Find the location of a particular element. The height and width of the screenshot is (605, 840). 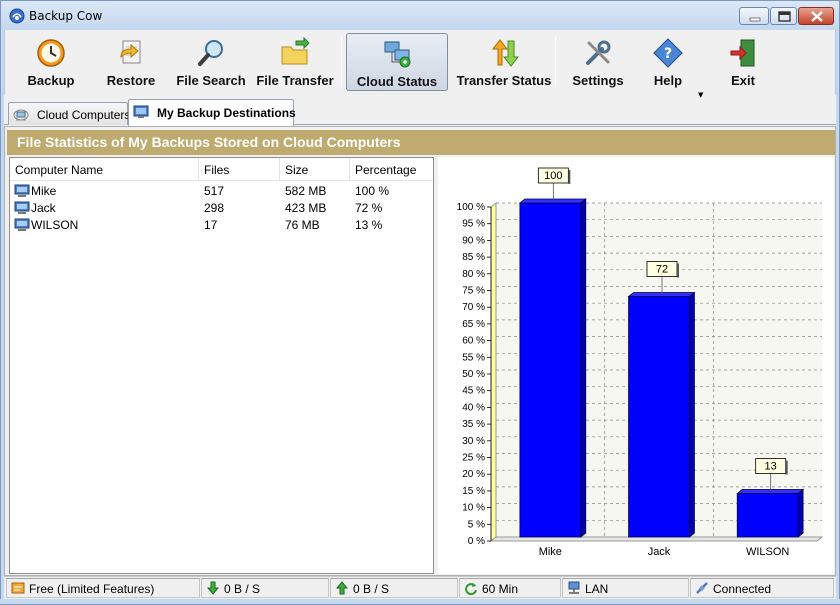

y-tick-label: 60 % is located at coordinates (473, 341).